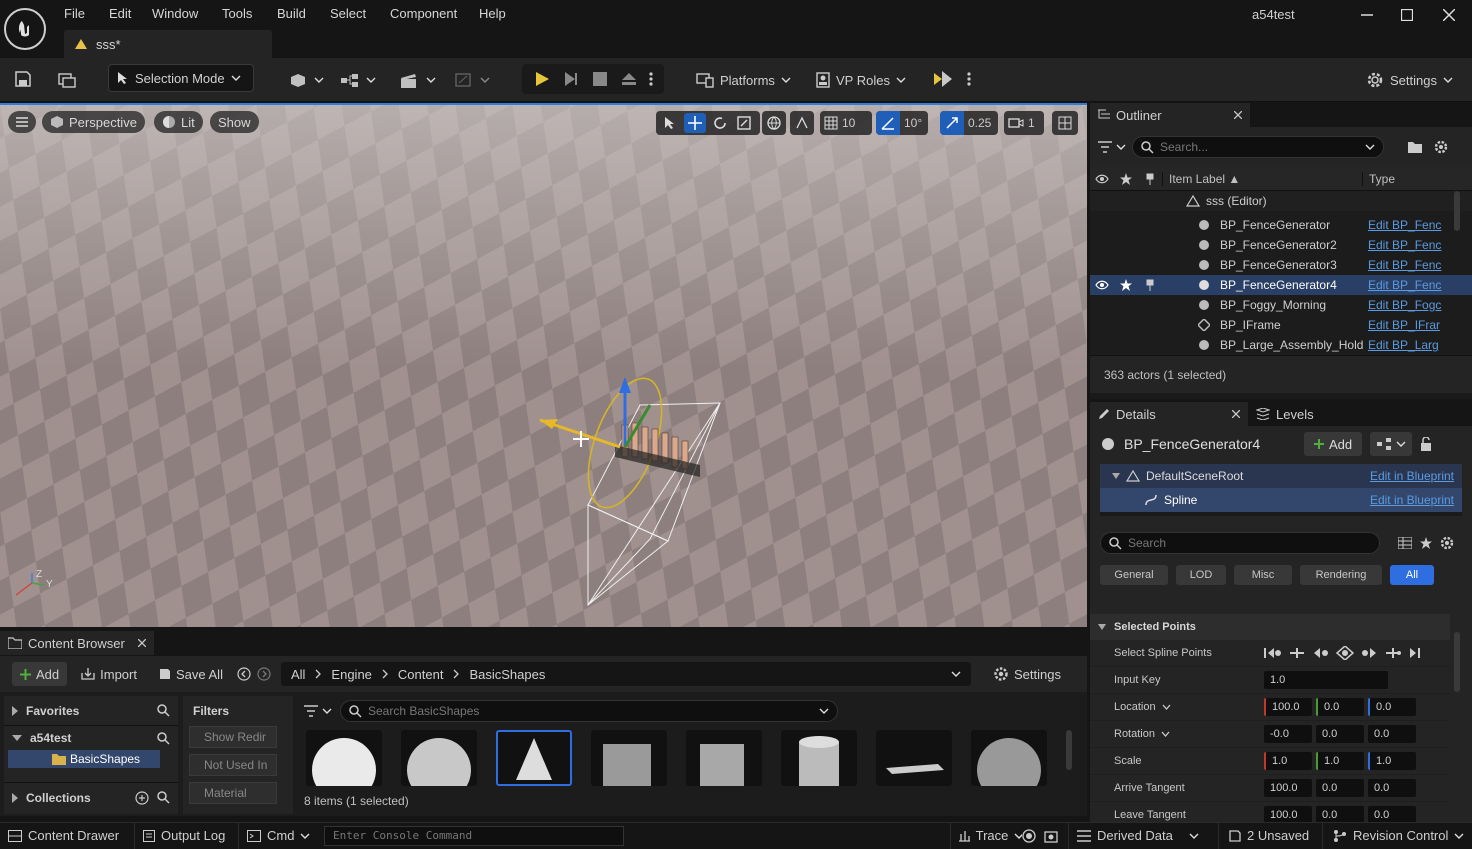 The height and width of the screenshot is (849, 1472). Describe the element at coordinates (492, 13) in the screenshot. I see `menu-help: Help` at that location.